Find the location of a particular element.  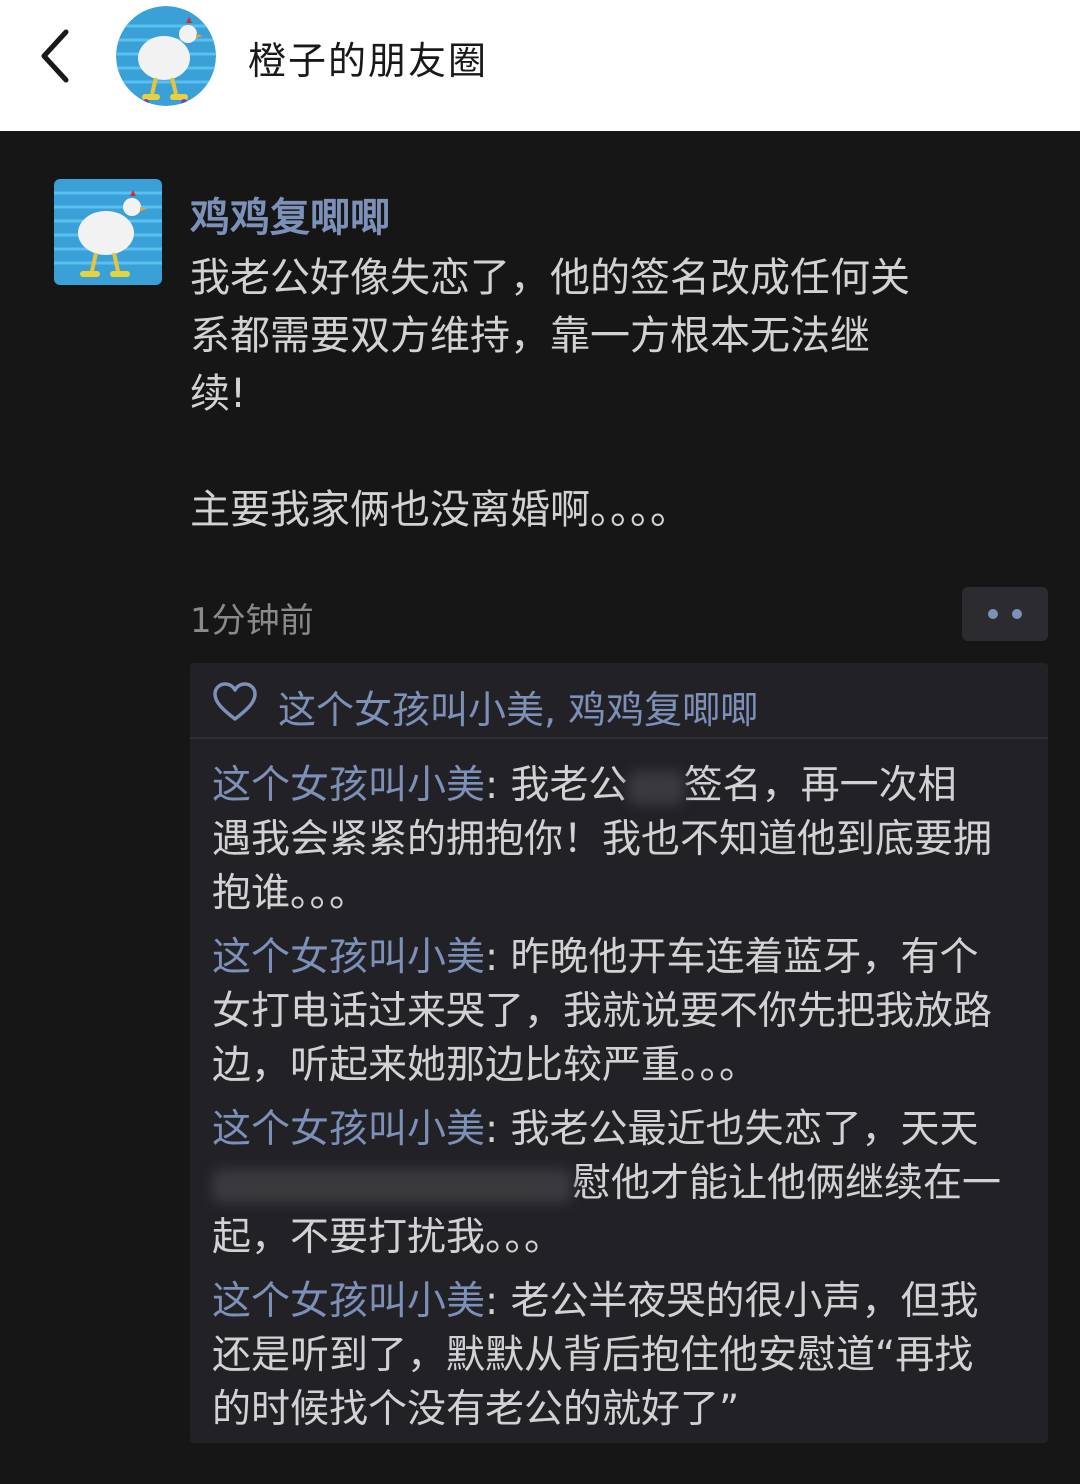

comment-text: : 老公半夜哭的很小声，但我 is located at coordinates (732, 1301).